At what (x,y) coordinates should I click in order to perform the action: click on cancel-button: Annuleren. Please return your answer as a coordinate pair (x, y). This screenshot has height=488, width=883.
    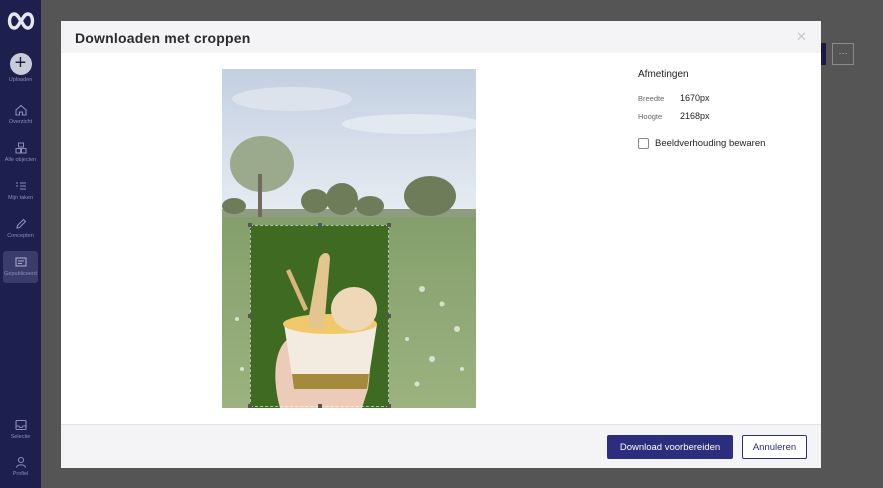
    Looking at the image, I should click on (774, 447).